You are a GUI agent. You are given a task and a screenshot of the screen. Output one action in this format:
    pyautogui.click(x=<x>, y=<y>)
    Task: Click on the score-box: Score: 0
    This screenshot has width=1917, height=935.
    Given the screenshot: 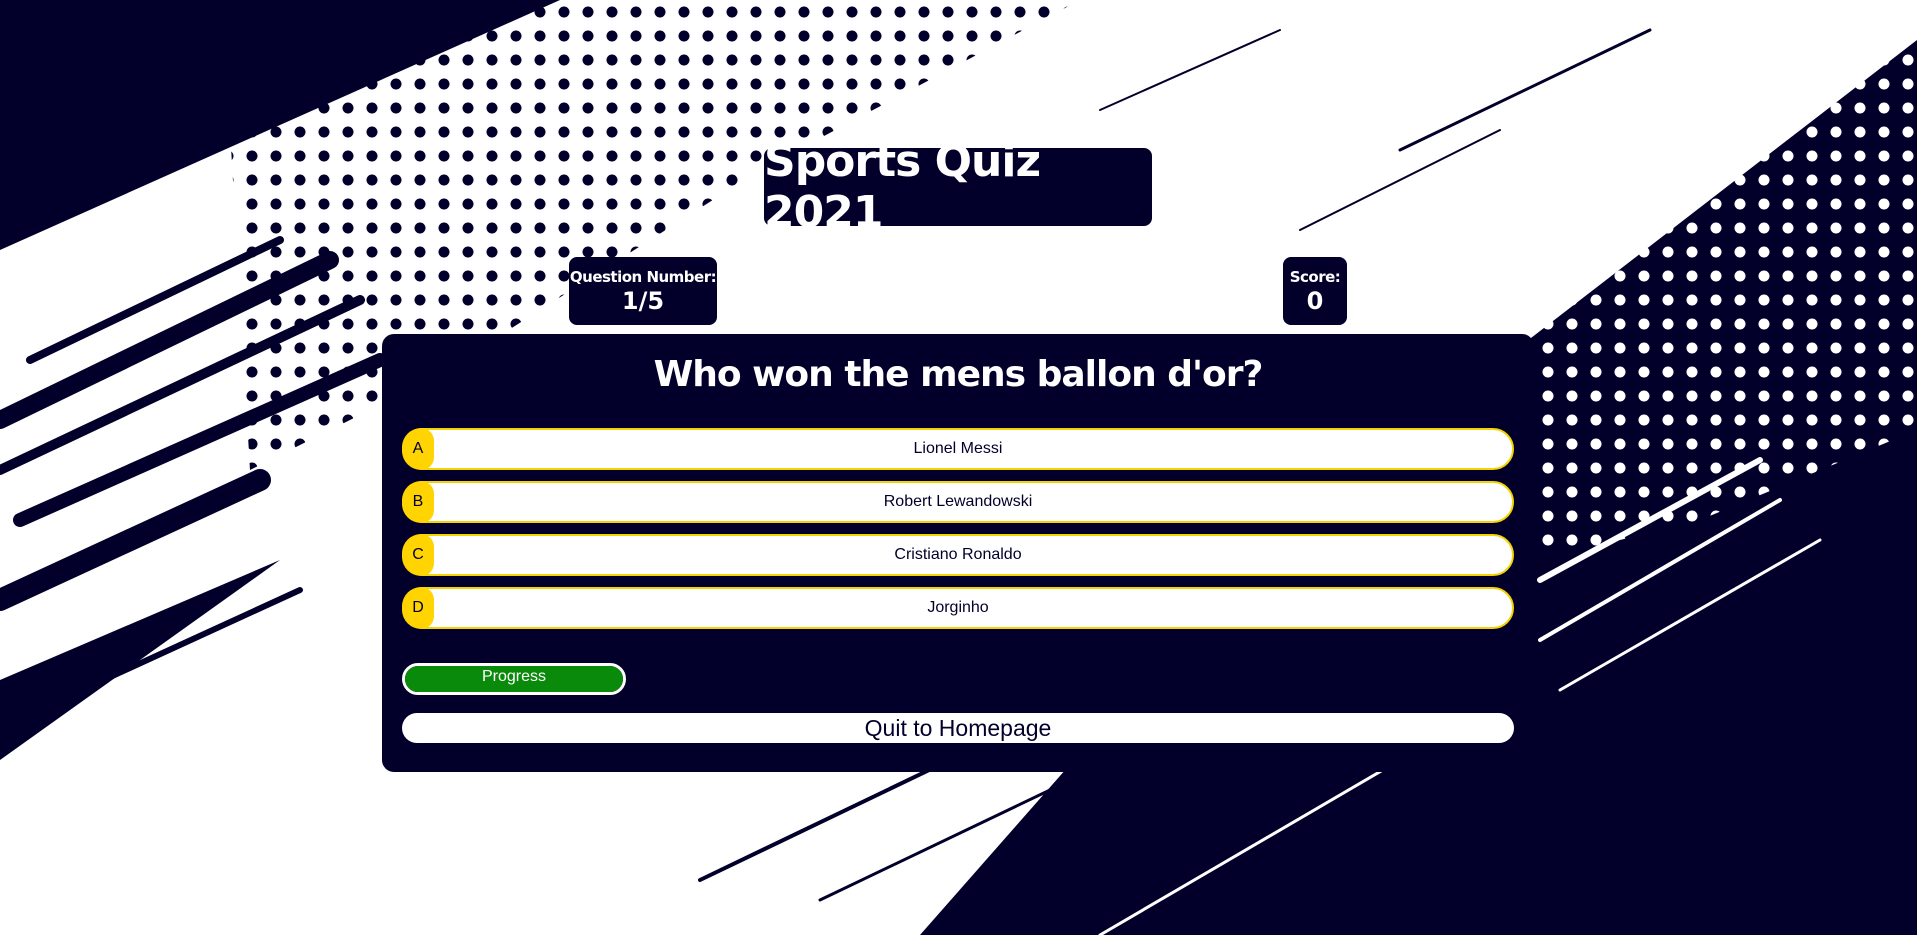 What is the action you would take?
    pyautogui.click(x=1315, y=291)
    